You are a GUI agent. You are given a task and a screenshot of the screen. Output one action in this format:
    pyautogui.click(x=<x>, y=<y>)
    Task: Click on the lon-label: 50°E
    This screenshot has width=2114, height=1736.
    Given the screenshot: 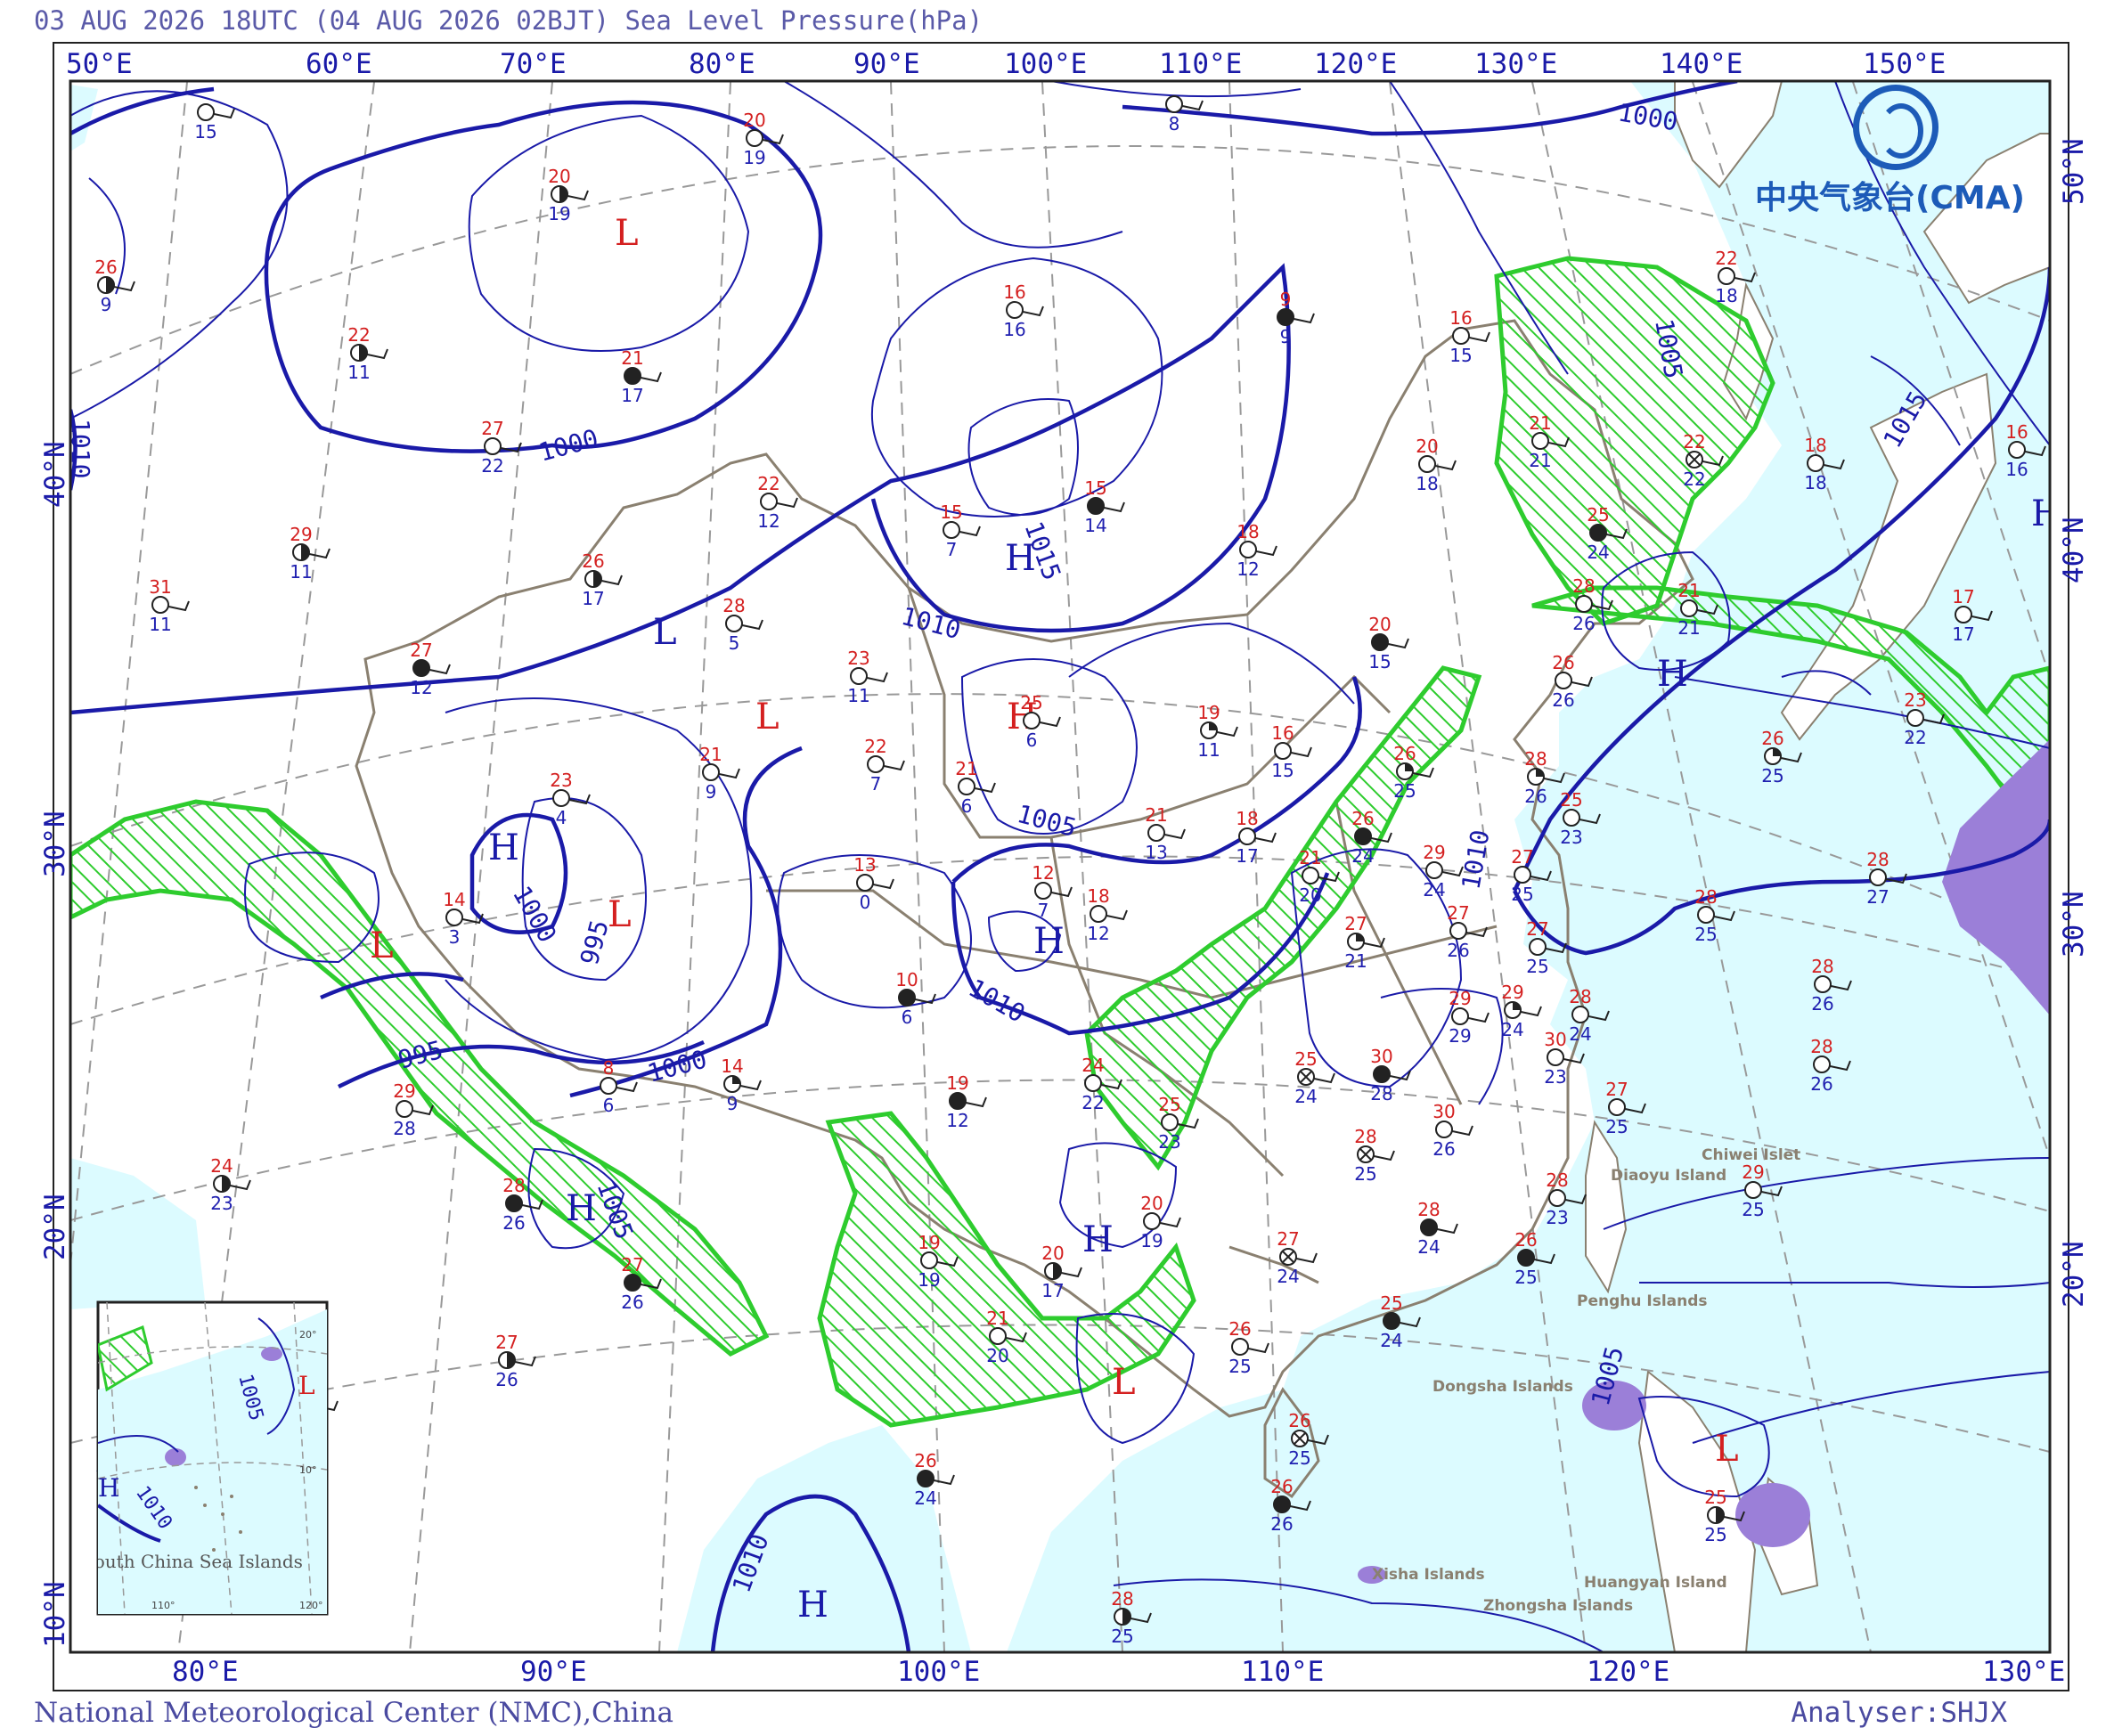 What is the action you would take?
    pyautogui.click(x=99, y=64)
    